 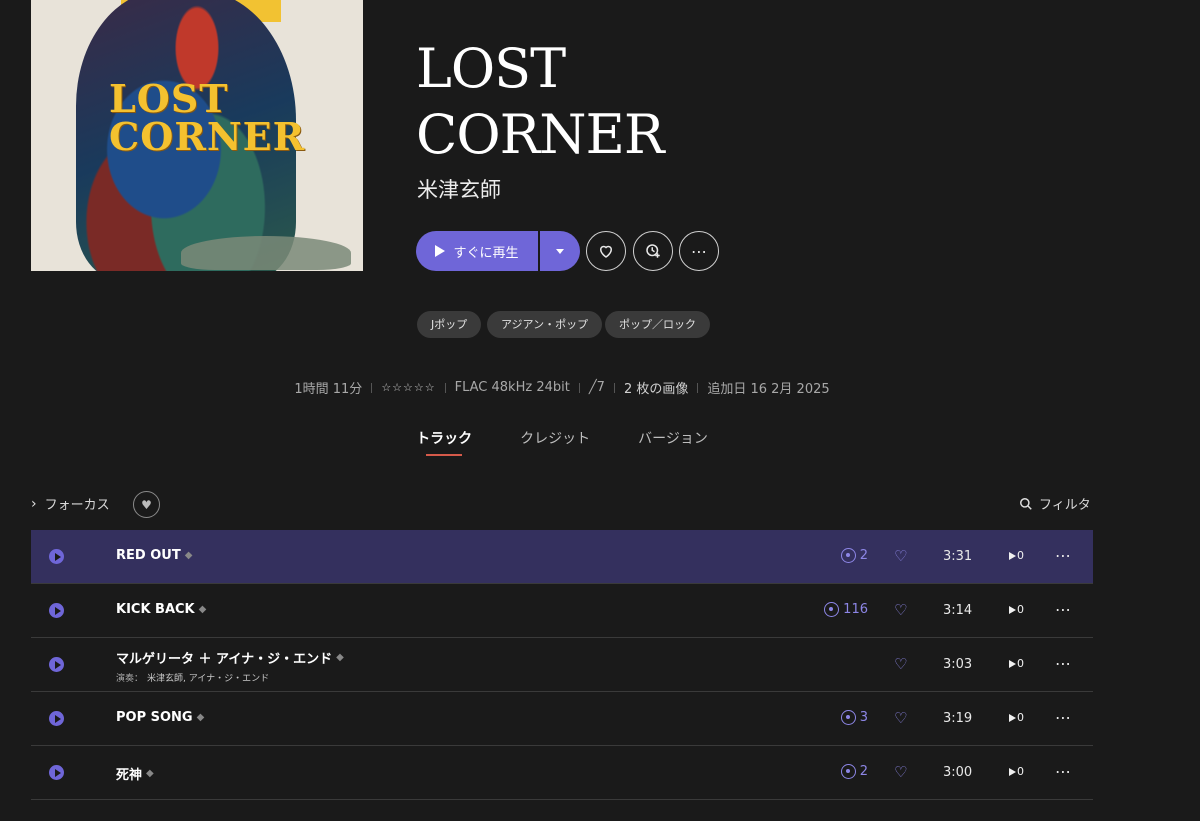 What do you see at coordinates (77, 505) in the screenshot?
I see `focus-label: フォーカス` at bounding box center [77, 505].